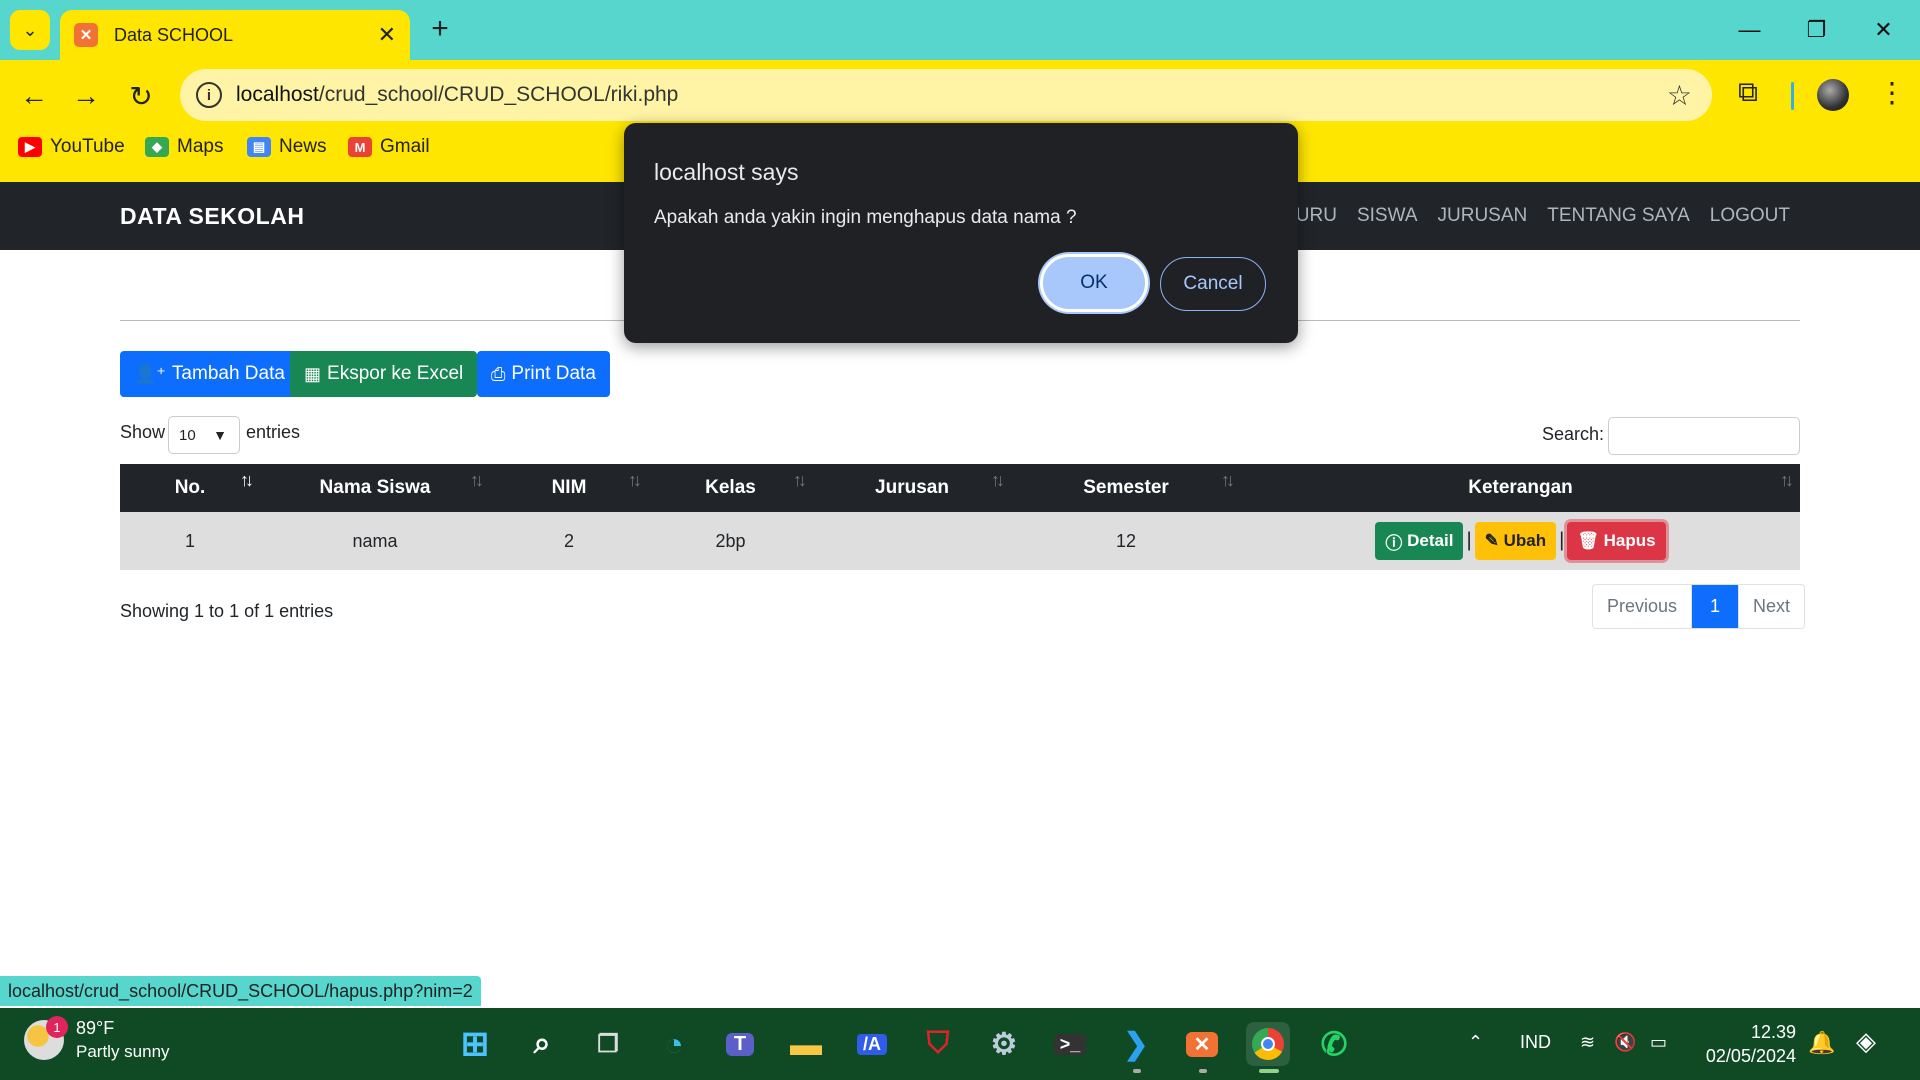  What do you see at coordinates (1618, 216) in the screenshot?
I see `nav-link-tentang-saya: TENTANG SAYA` at bounding box center [1618, 216].